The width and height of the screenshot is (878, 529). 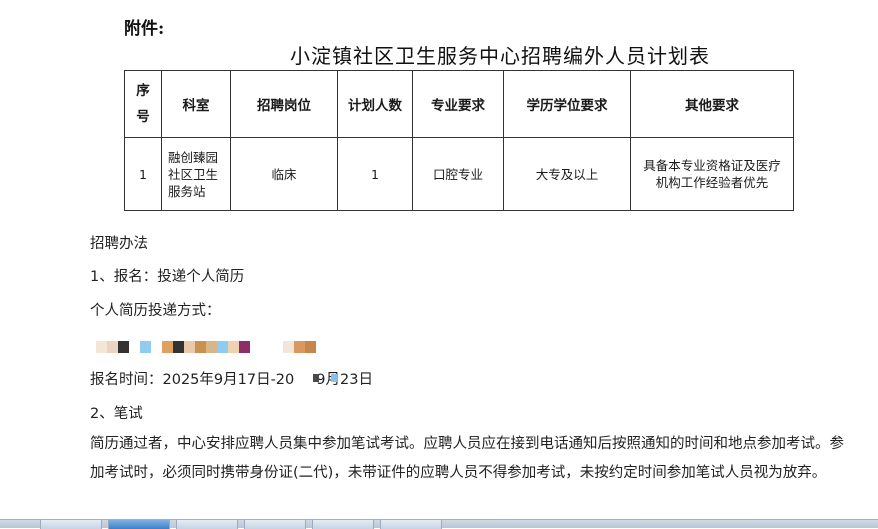 I want to click on header-serial-label: 序 号, so click(x=143, y=104).